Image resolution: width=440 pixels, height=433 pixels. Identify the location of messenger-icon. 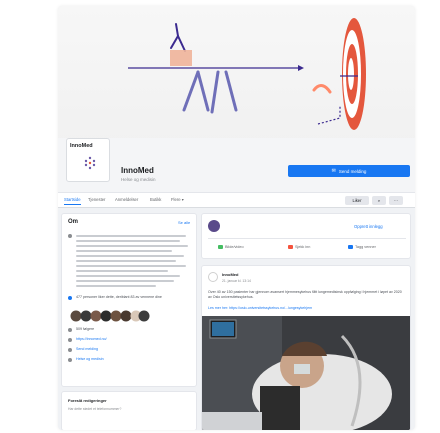
(70, 350).